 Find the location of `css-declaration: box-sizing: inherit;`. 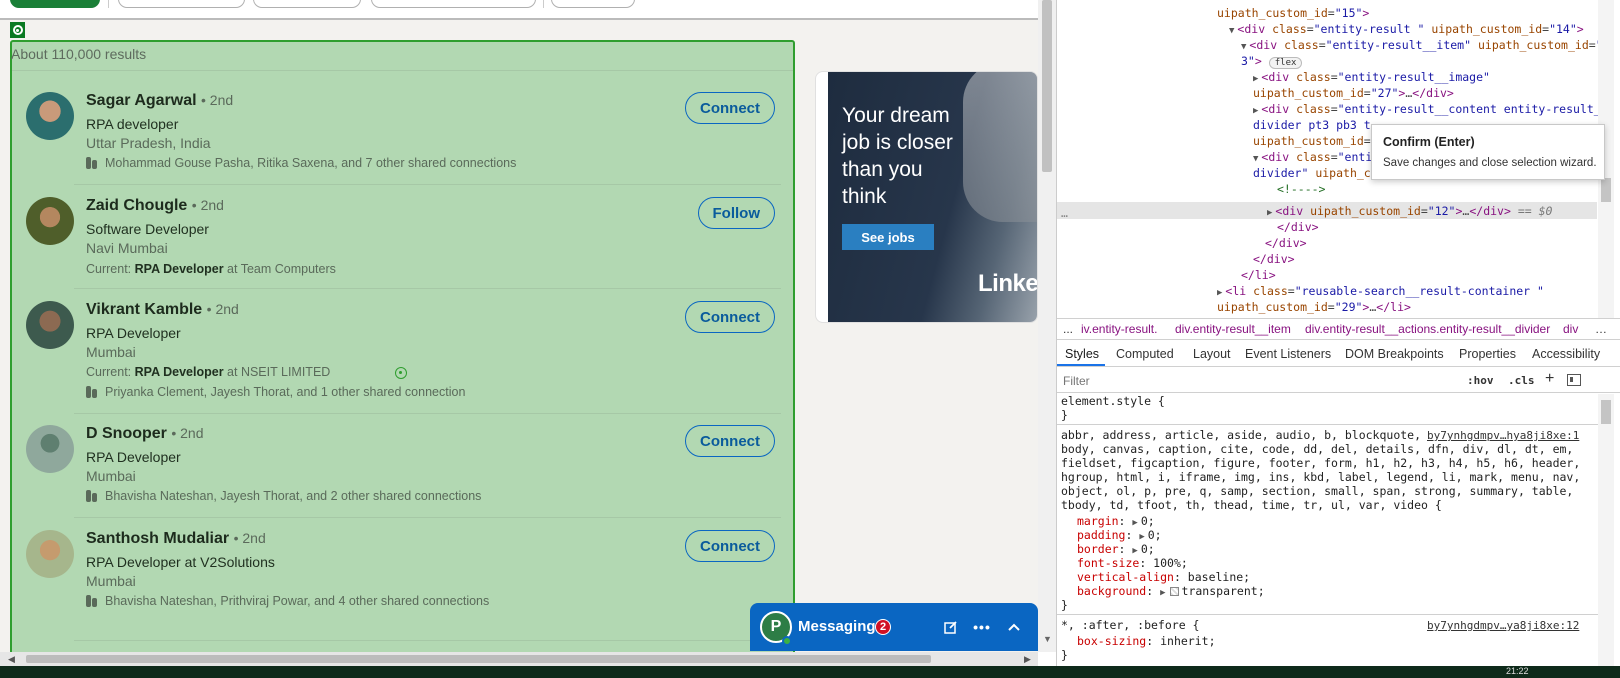

css-declaration: box-sizing: inherit; is located at coordinates (1146, 641).